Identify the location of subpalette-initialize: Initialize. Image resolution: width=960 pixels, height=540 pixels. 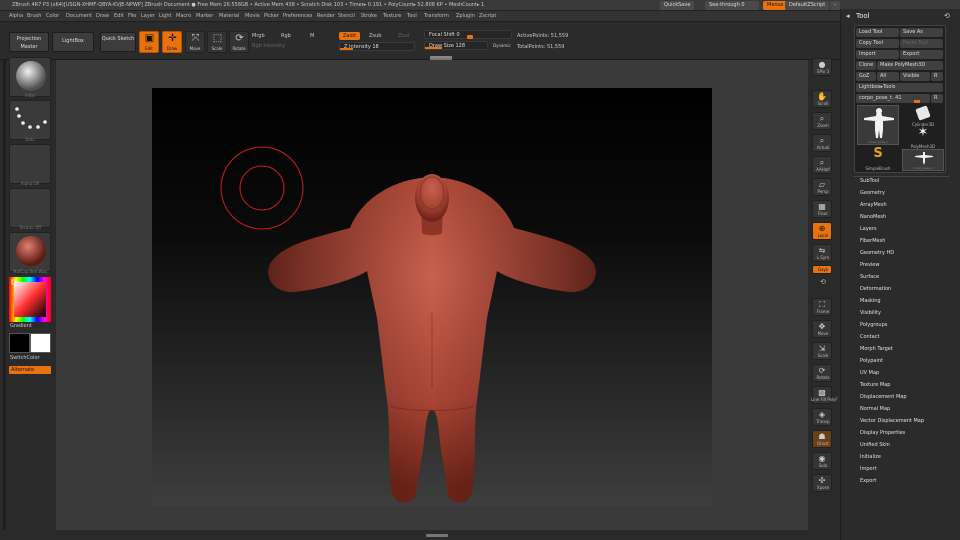
(870, 457).